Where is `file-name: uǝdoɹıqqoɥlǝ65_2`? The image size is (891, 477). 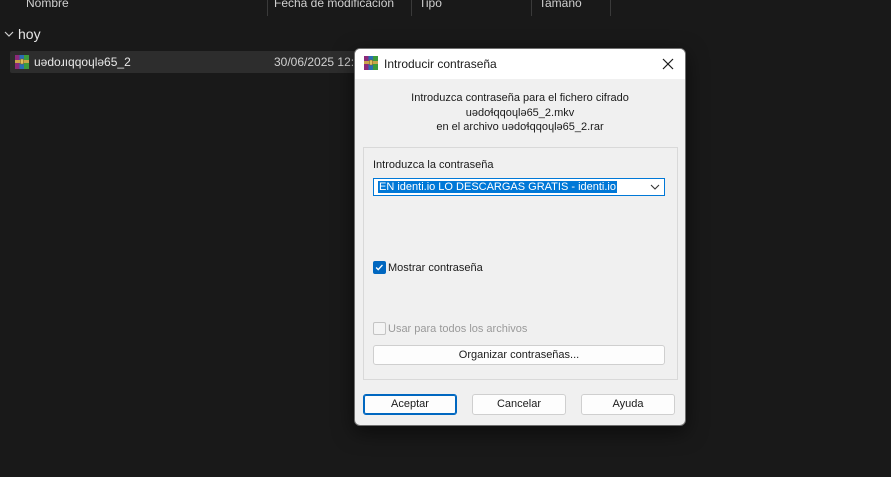 file-name: uǝdoɹıqqoɥlǝ65_2 is located at coordinates (82, 62).